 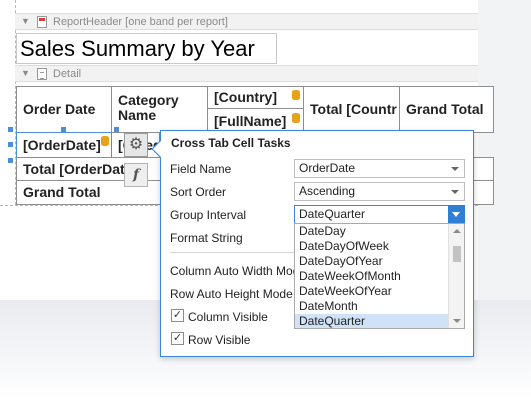 I want to click on category-header-line1: Category, so click(x=148, y=100).